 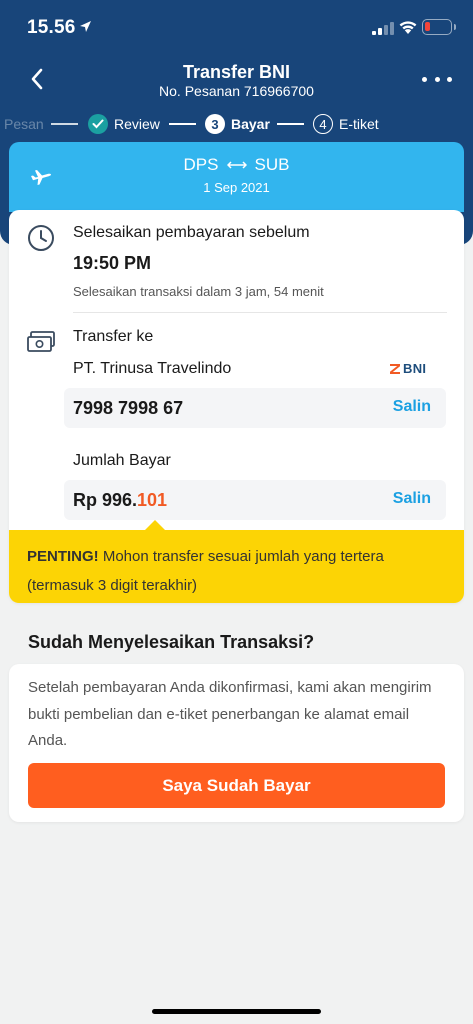 I want to click on double-arrow-icon, so click(x=236, y=165).